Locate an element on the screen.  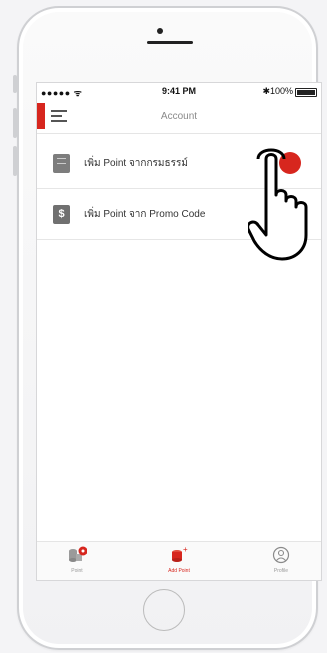
tab-bar: Point + Add Point Profile is located at coordinates (179, 560).